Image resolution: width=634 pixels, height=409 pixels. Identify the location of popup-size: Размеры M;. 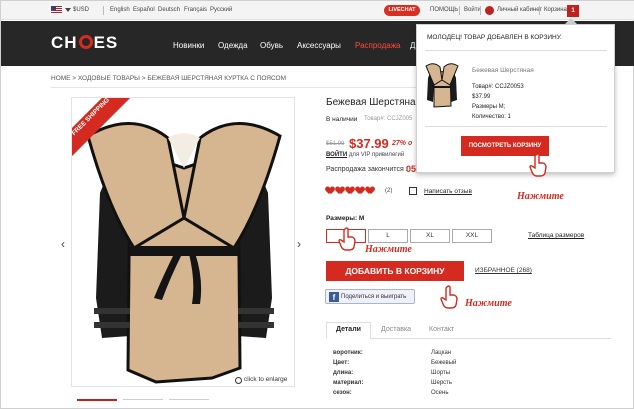
(489, 107).